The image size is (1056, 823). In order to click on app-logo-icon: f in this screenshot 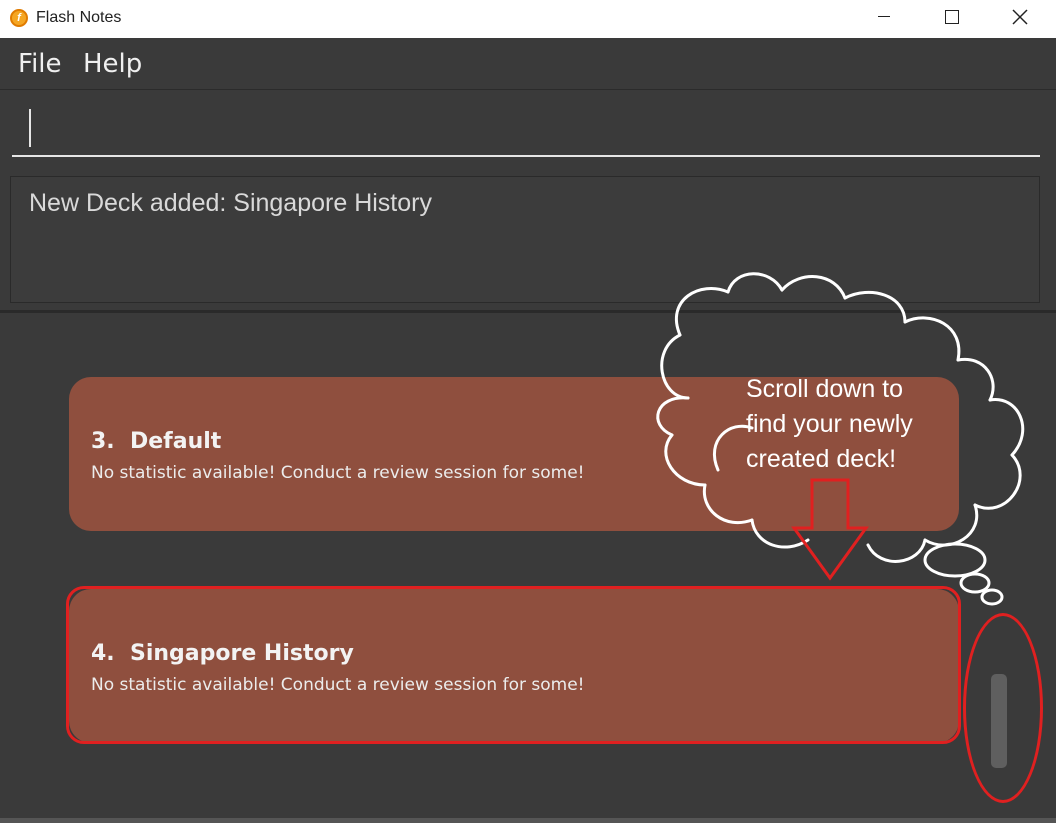, I will do `click(19, 18)`.